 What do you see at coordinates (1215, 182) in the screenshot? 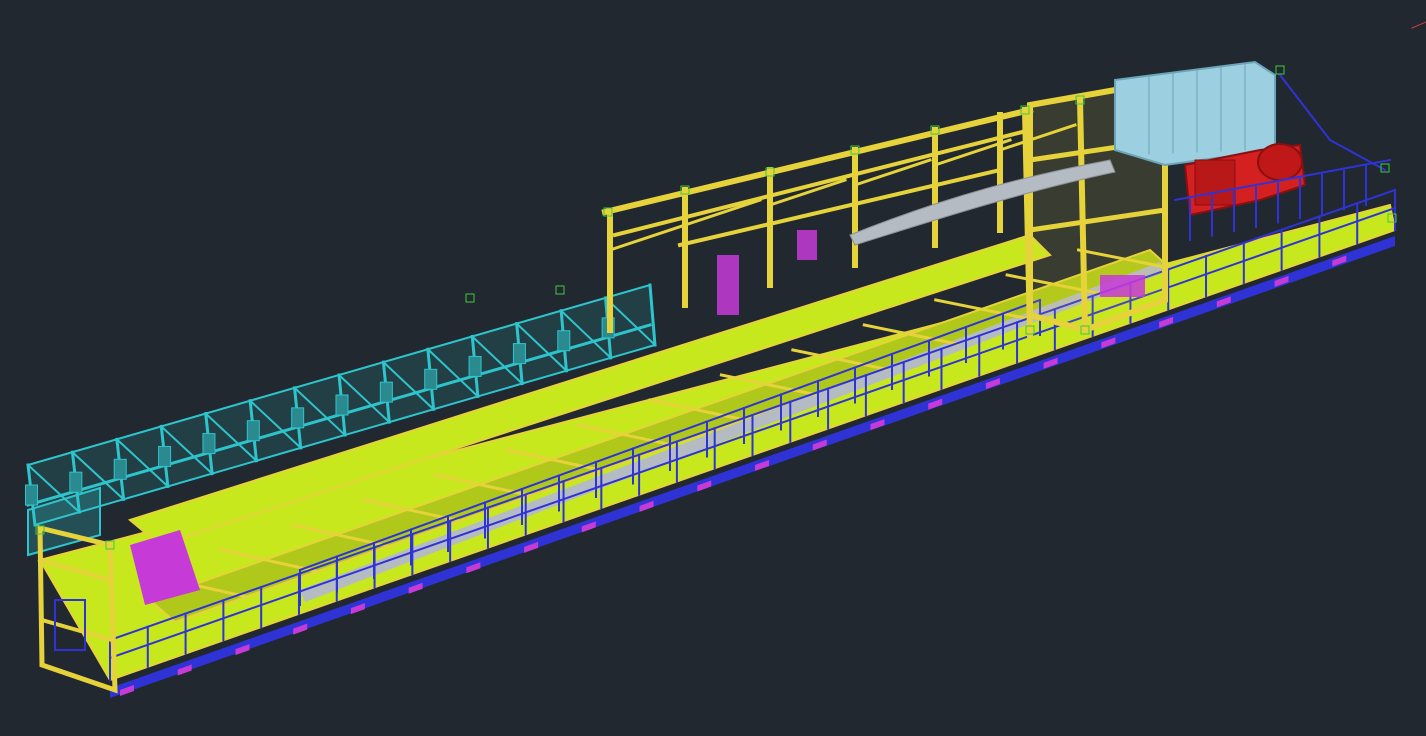
I see `gearbox` at bounding box center [1215, 182].